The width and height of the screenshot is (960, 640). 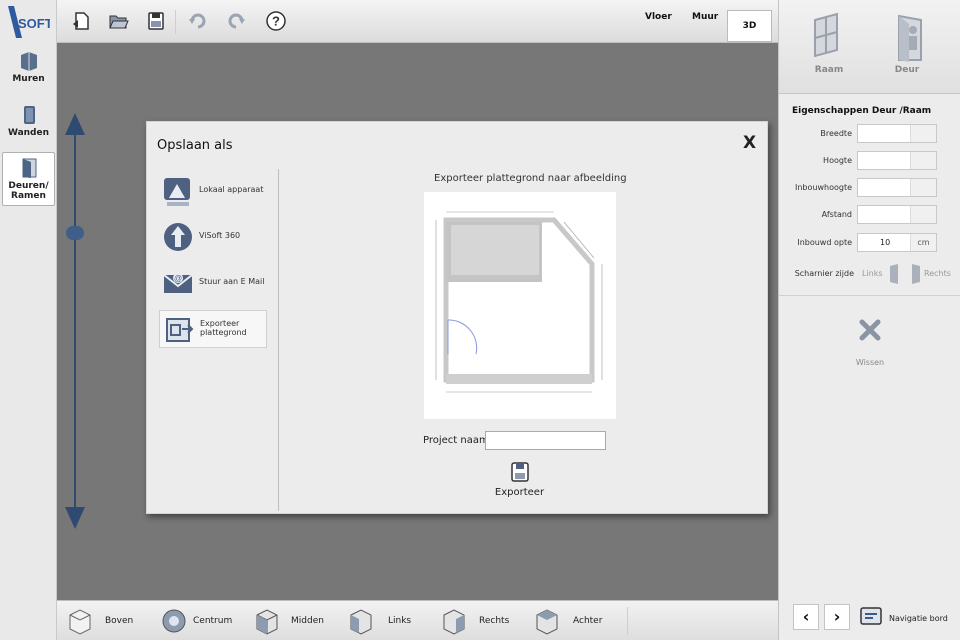 What do you see at coordinates (836, 133) in the screenshot?
I see `width-label: Breedte` at bounding box center [836, 133].